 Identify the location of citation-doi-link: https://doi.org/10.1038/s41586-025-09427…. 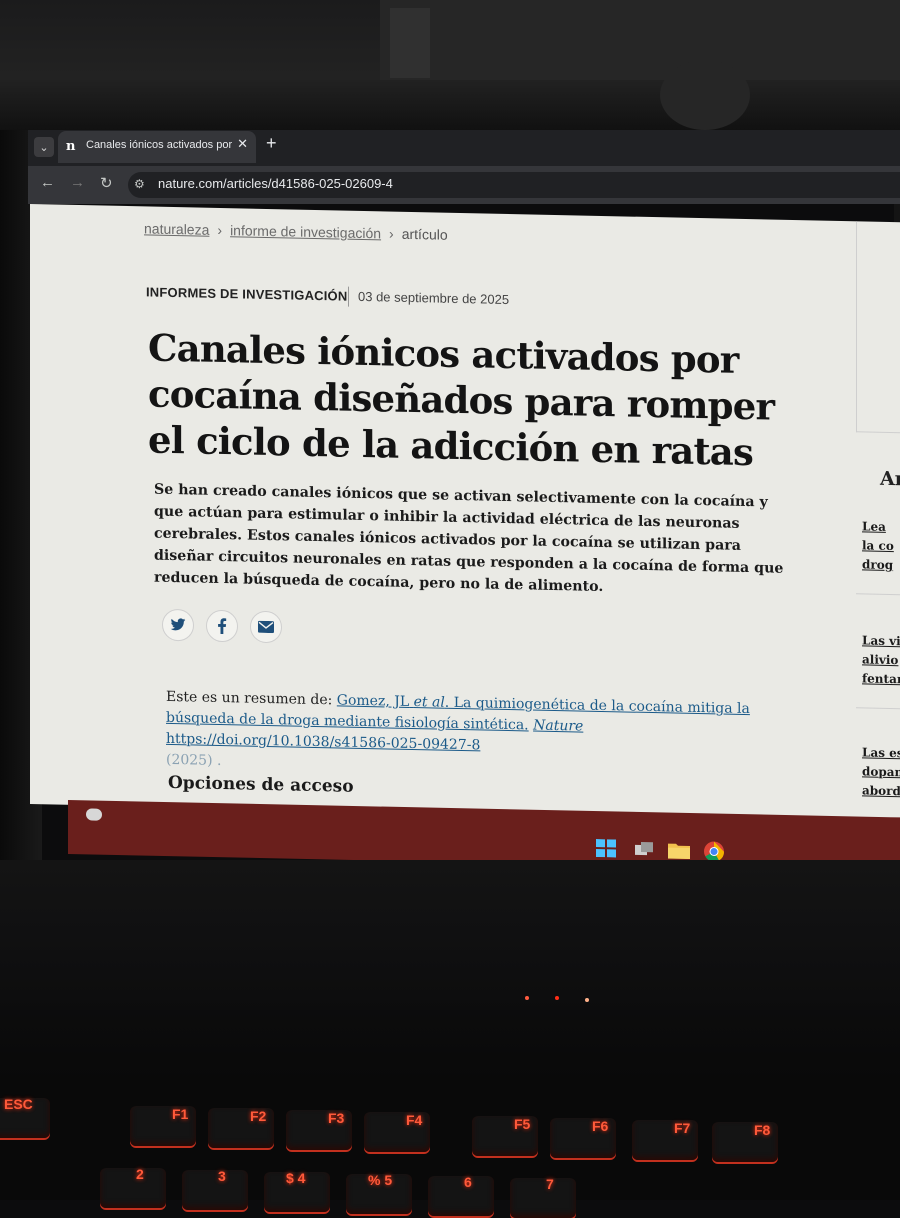
(323, 742).